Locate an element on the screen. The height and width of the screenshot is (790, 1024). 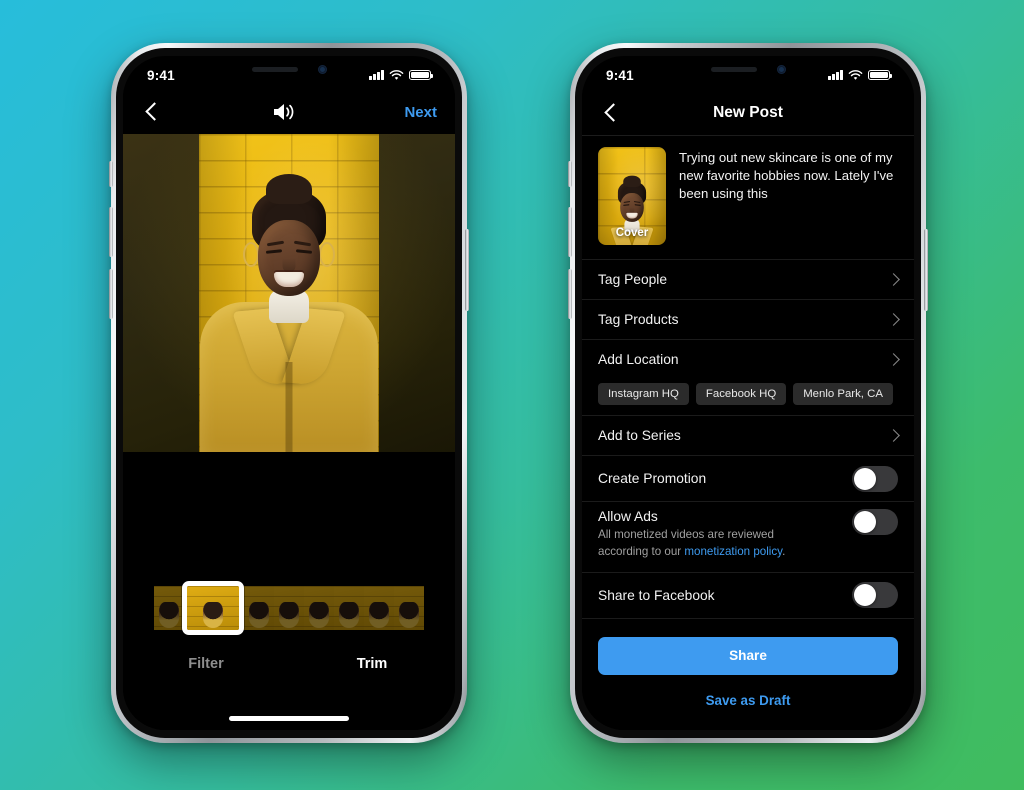
row-tag-people: Tag People is located at coordinates (748, 279).